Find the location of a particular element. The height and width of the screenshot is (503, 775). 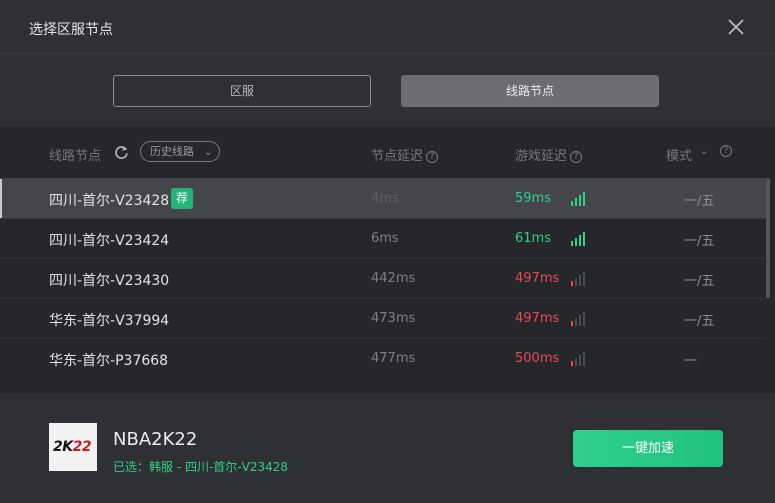

node-delay: 473ms is located at coordinates (393, 318).